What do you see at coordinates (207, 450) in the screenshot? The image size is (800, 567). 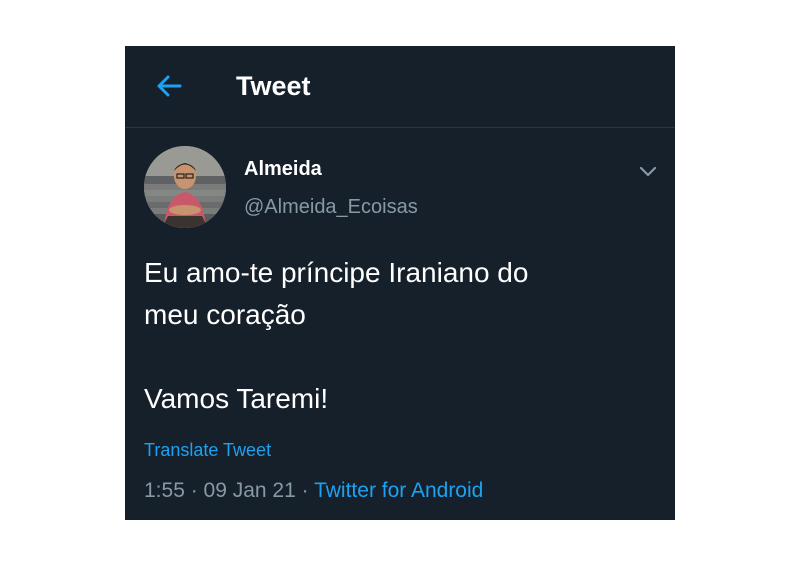 I see `translate-tweet-link: Translate Tweet` at bounding box center [207, 450].